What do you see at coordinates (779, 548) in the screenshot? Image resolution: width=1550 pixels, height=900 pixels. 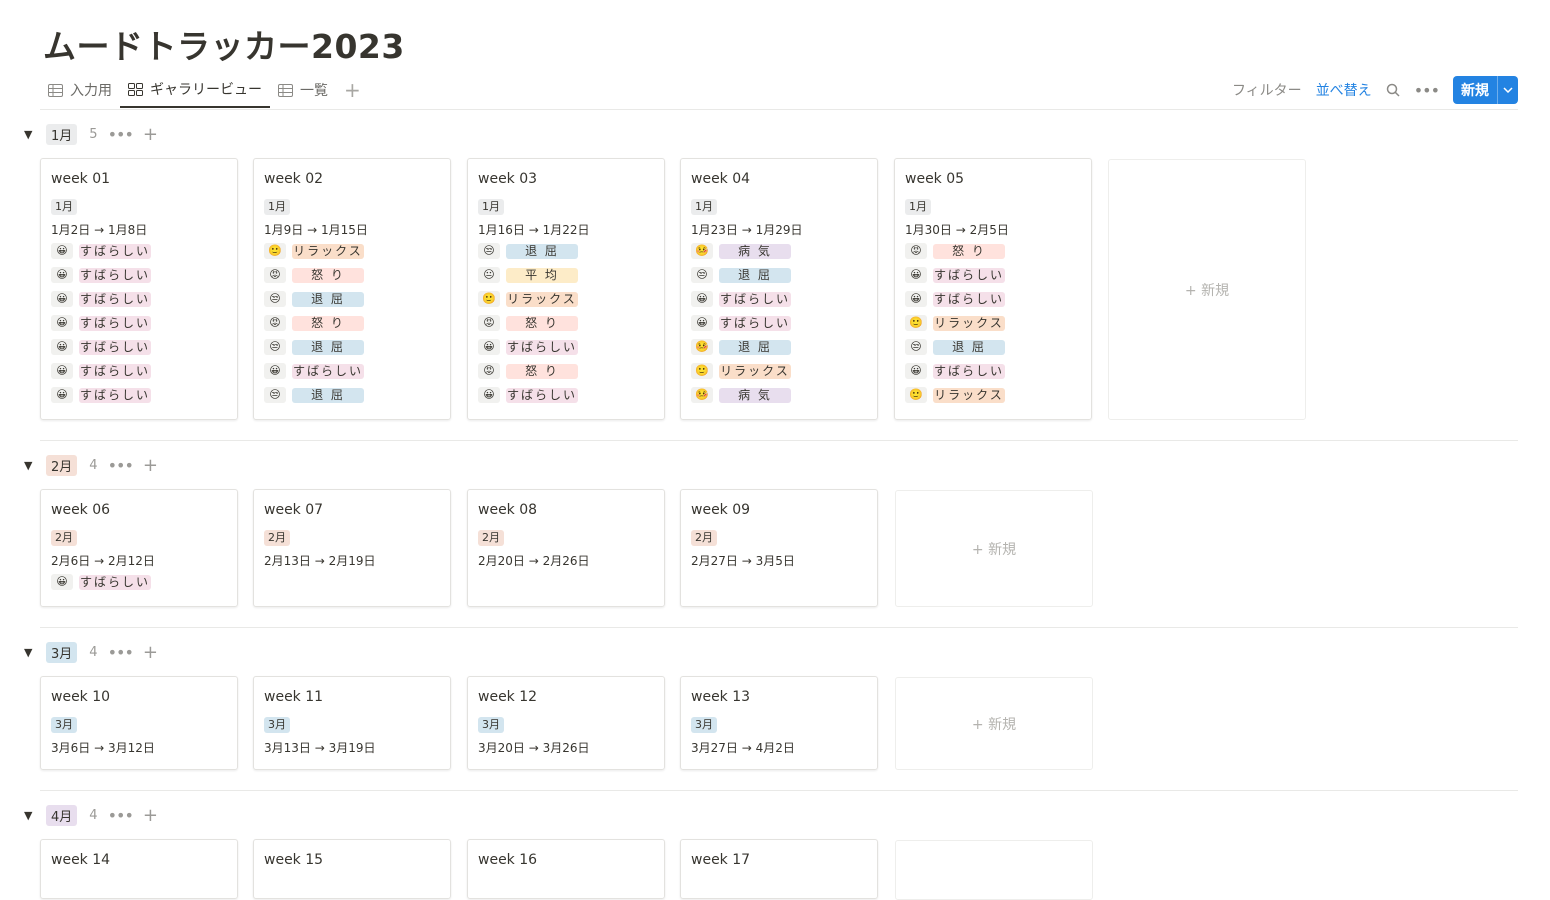 I see `gallery-card: week 09 2月 2月27日 → 3月5日` at bounding box center [779, 548].